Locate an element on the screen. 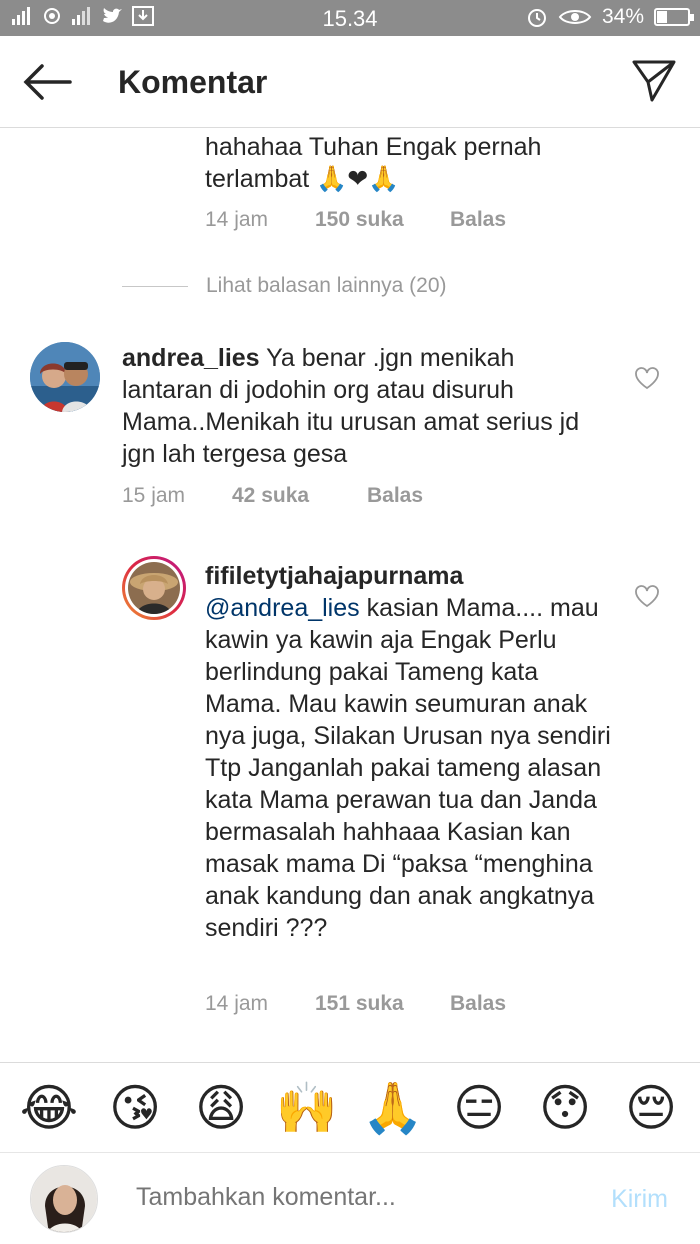  emoji-tears-of-joy: 😂 is located at coordinates (49, 1108).